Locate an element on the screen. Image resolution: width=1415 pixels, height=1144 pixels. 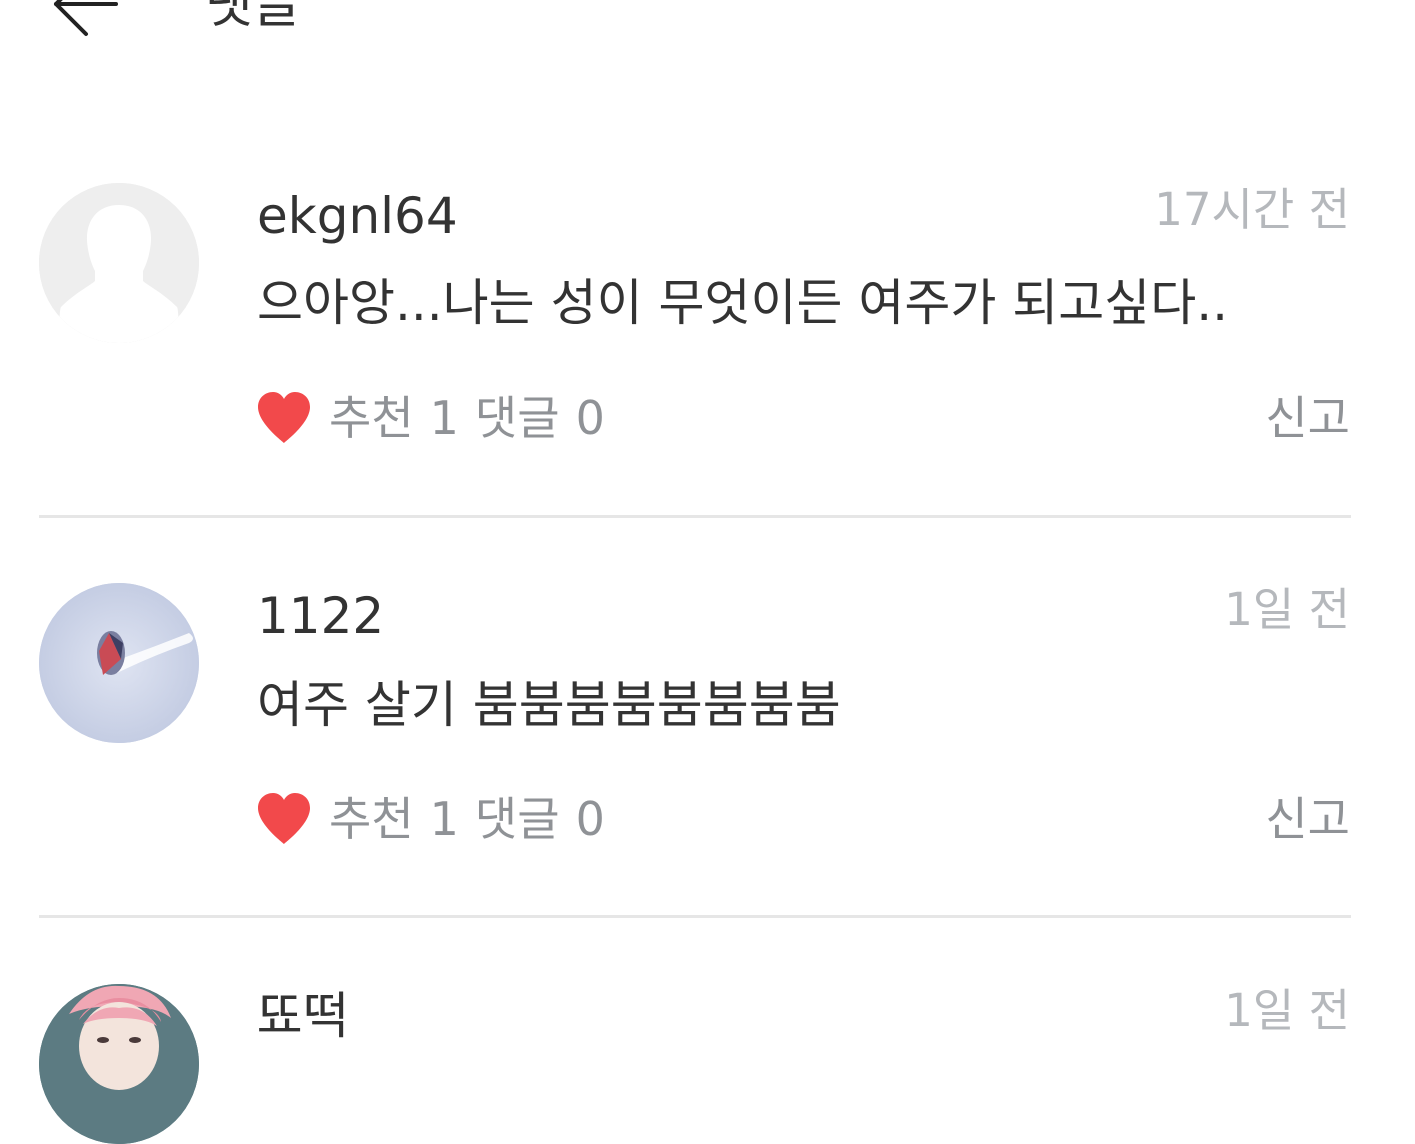
comment-timestamp: 1일 전 is located at coordinates (1287, 1010).